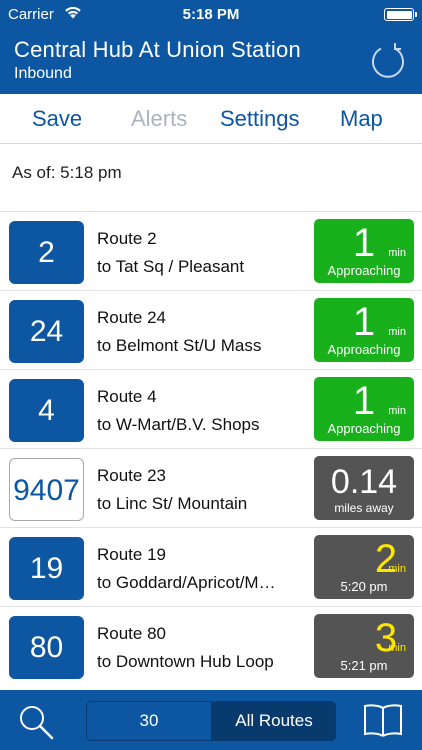 This screenshot has height=750, width=422. I want to click on as-of-timestamp: As of: 5:18 pm, so click(67, 172).